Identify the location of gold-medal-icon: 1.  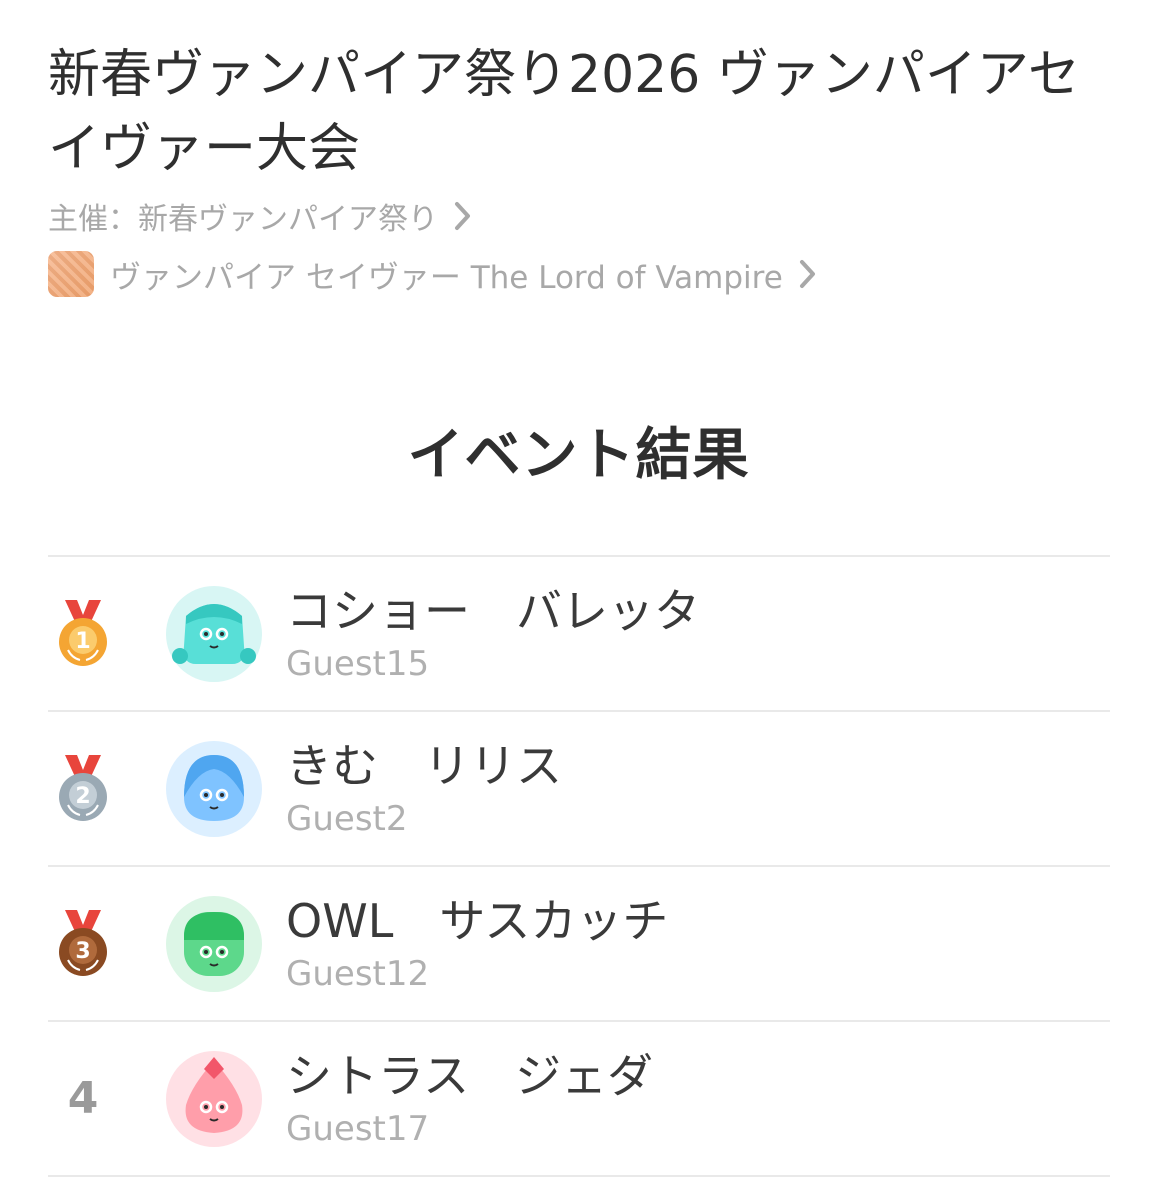
(83, 632).